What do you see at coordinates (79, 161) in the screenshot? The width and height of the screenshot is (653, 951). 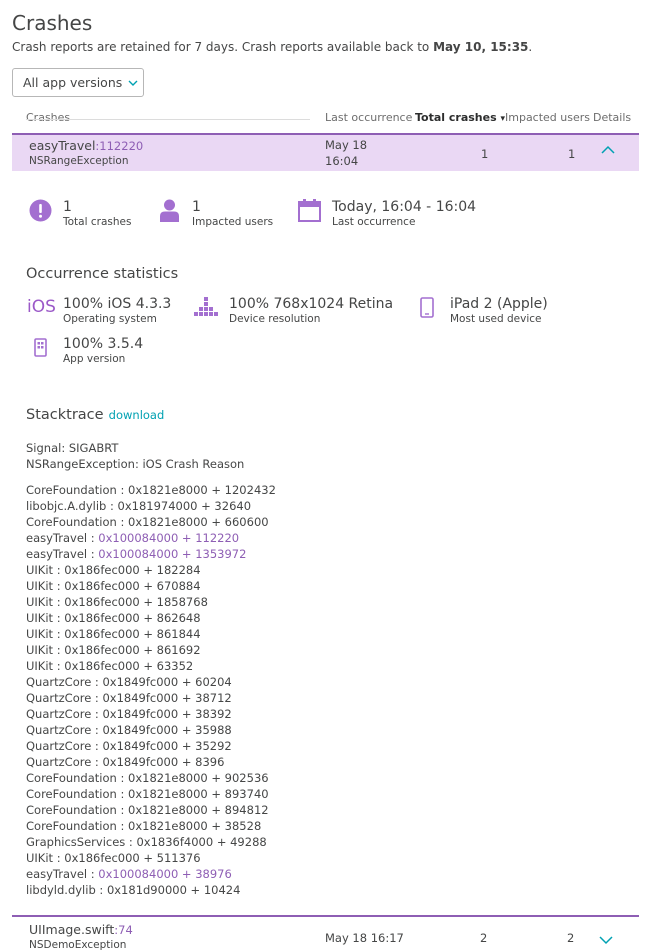 I see `crash-exception: NSRangeException` at bounding box center [79, 161].